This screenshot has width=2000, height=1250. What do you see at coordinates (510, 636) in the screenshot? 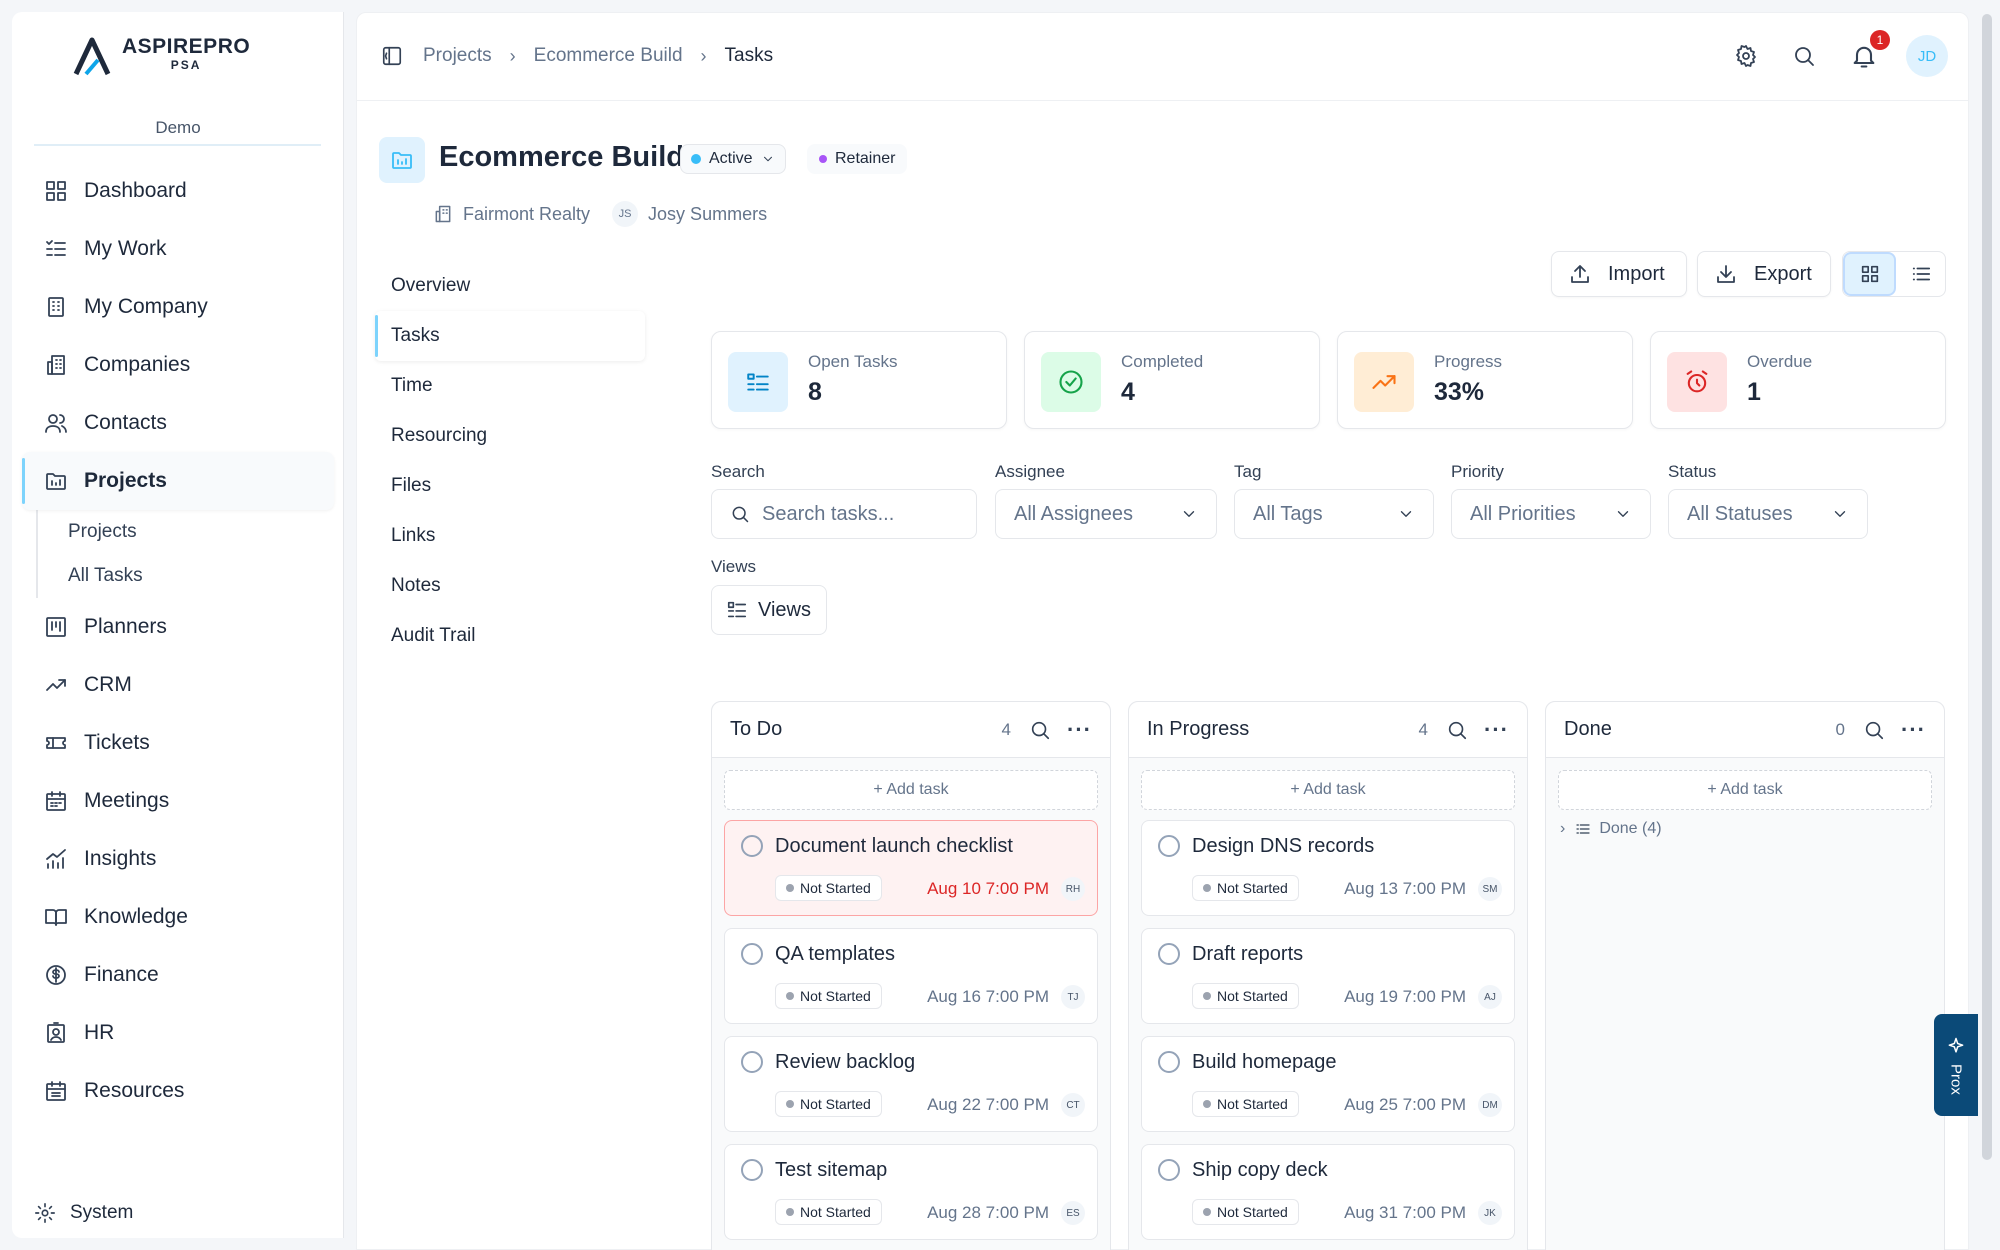
I see `tab-audit-trail: Audit Trail` at bounding box center [510, 636].